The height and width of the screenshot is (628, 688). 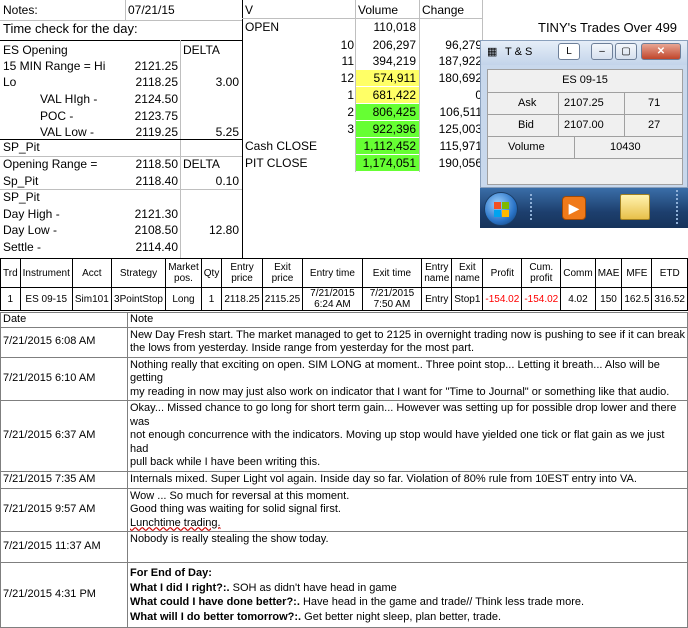 What do you see at coordinates (242, 273) in the screenshot?
I see `trades-header-cell: Entry price` at bounding box center [242, 273].